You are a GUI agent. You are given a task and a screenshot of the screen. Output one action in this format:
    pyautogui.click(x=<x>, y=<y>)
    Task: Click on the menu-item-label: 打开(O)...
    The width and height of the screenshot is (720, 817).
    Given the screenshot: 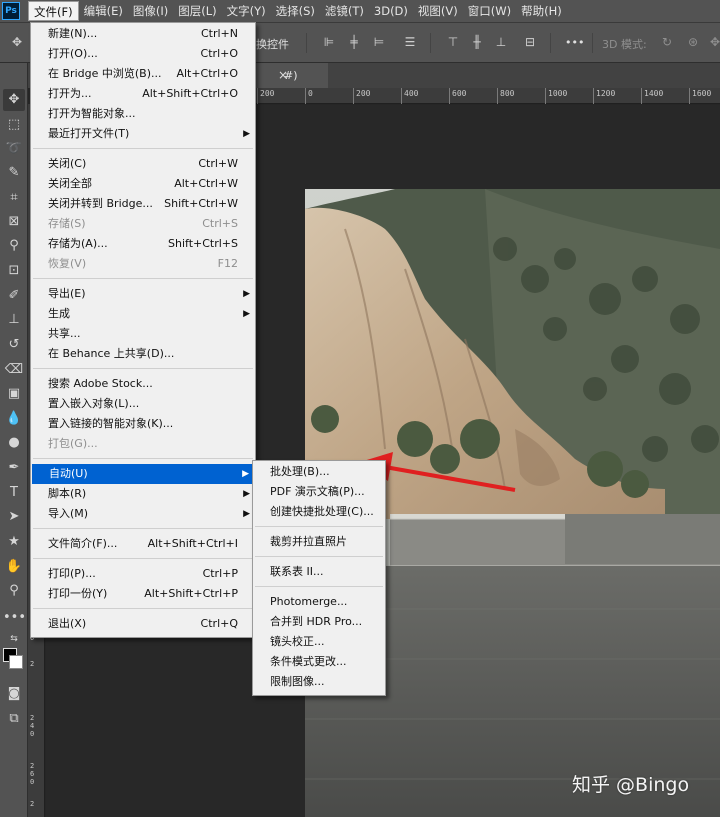 What is the action you would take?
    pyautogui.click(x=73, y=53)
    